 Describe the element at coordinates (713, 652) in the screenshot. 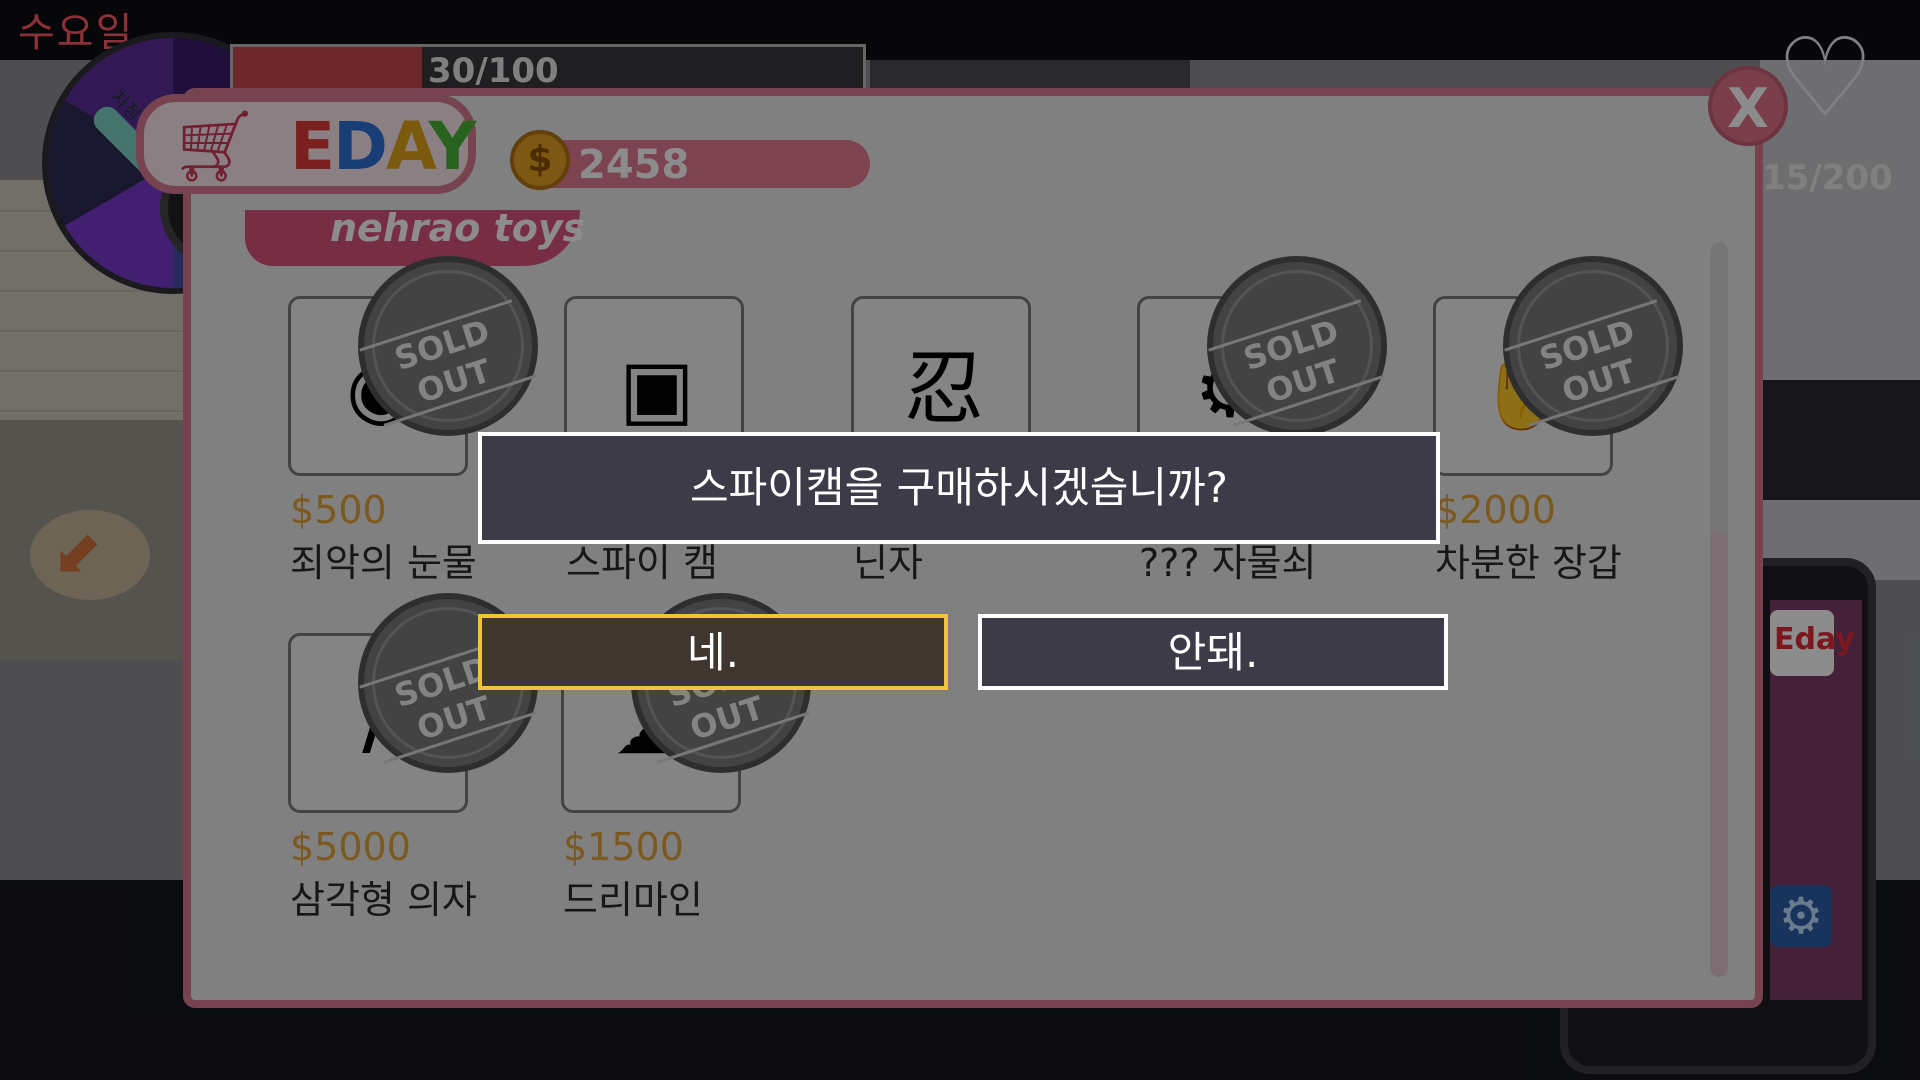

I see `confirm-yes-button: 네.` at that location.